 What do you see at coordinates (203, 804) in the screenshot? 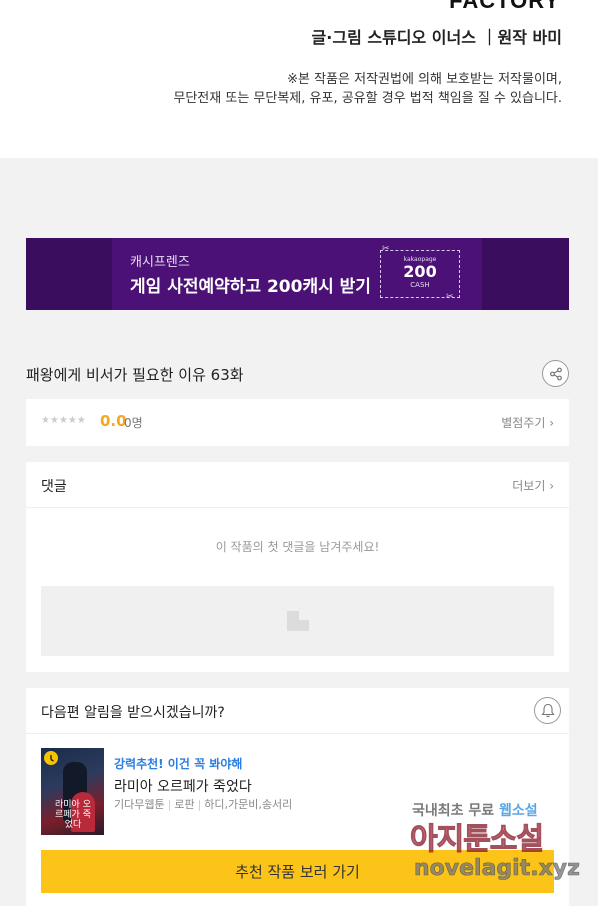
I see `recommended-meta: 기다무웹툰 | 로판 | 하디,가문비,송서리` at bounding box center [203, 804].